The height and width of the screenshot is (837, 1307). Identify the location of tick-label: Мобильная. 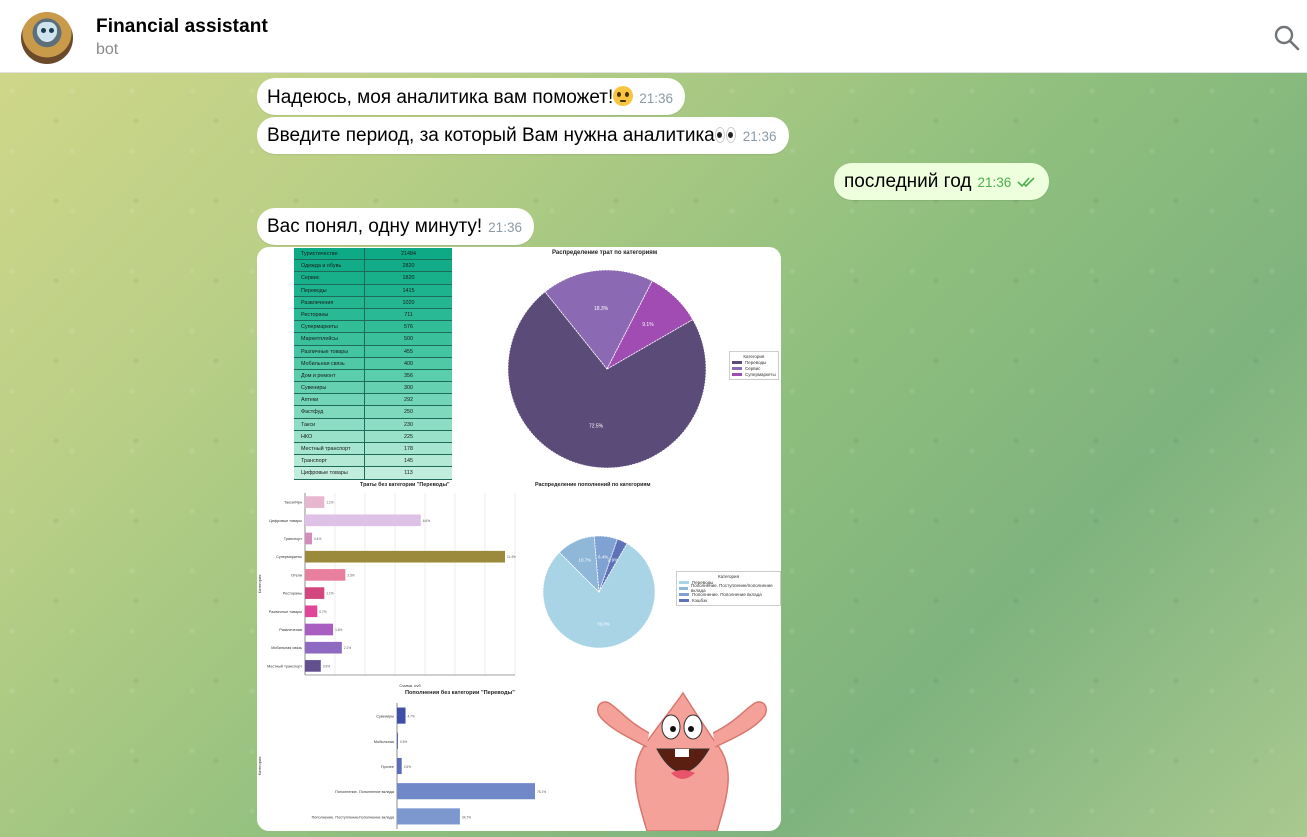
(384, 742).